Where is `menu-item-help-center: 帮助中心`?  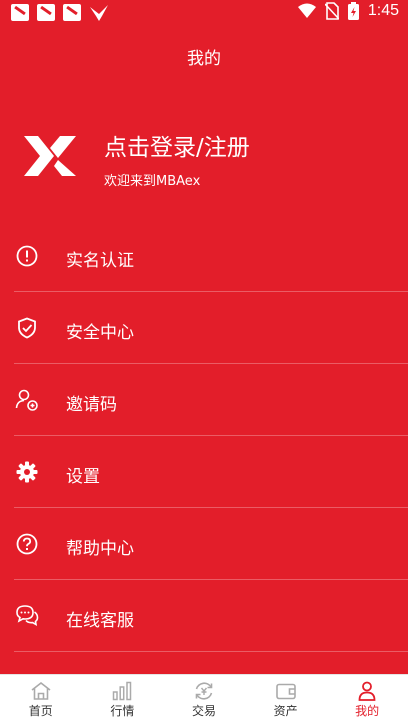
menu-item-help-center: 帮助中心 is located at coordinates (204, 544).